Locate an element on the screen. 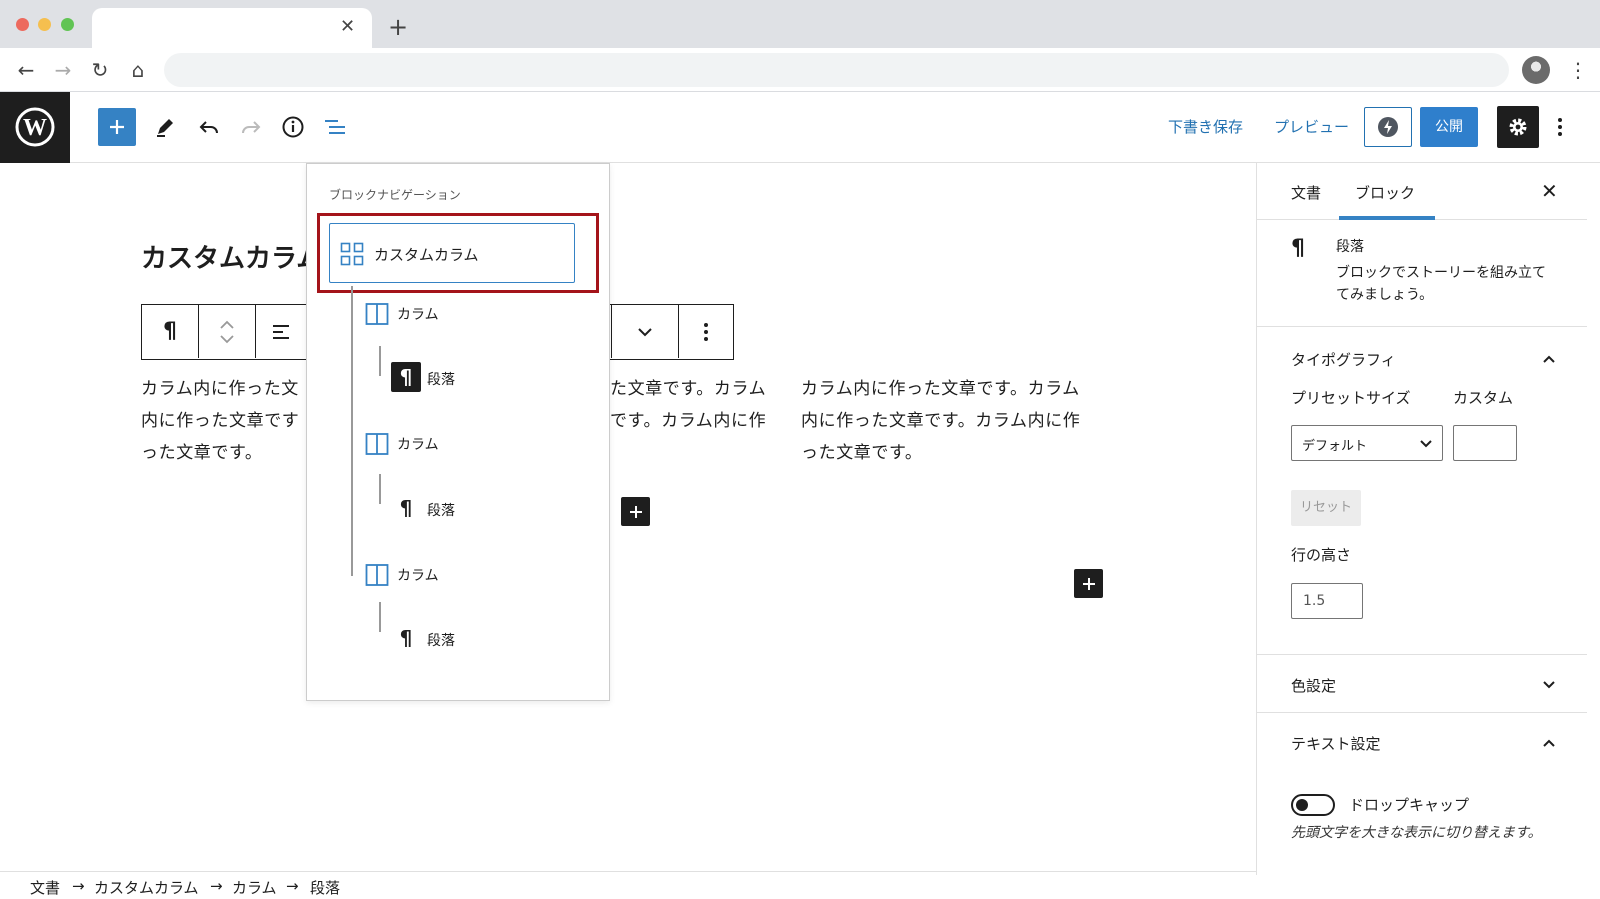 This screenshot has width=1600, height=899. breadcrumb-item: 段落 is located at coordinates (325, 887).